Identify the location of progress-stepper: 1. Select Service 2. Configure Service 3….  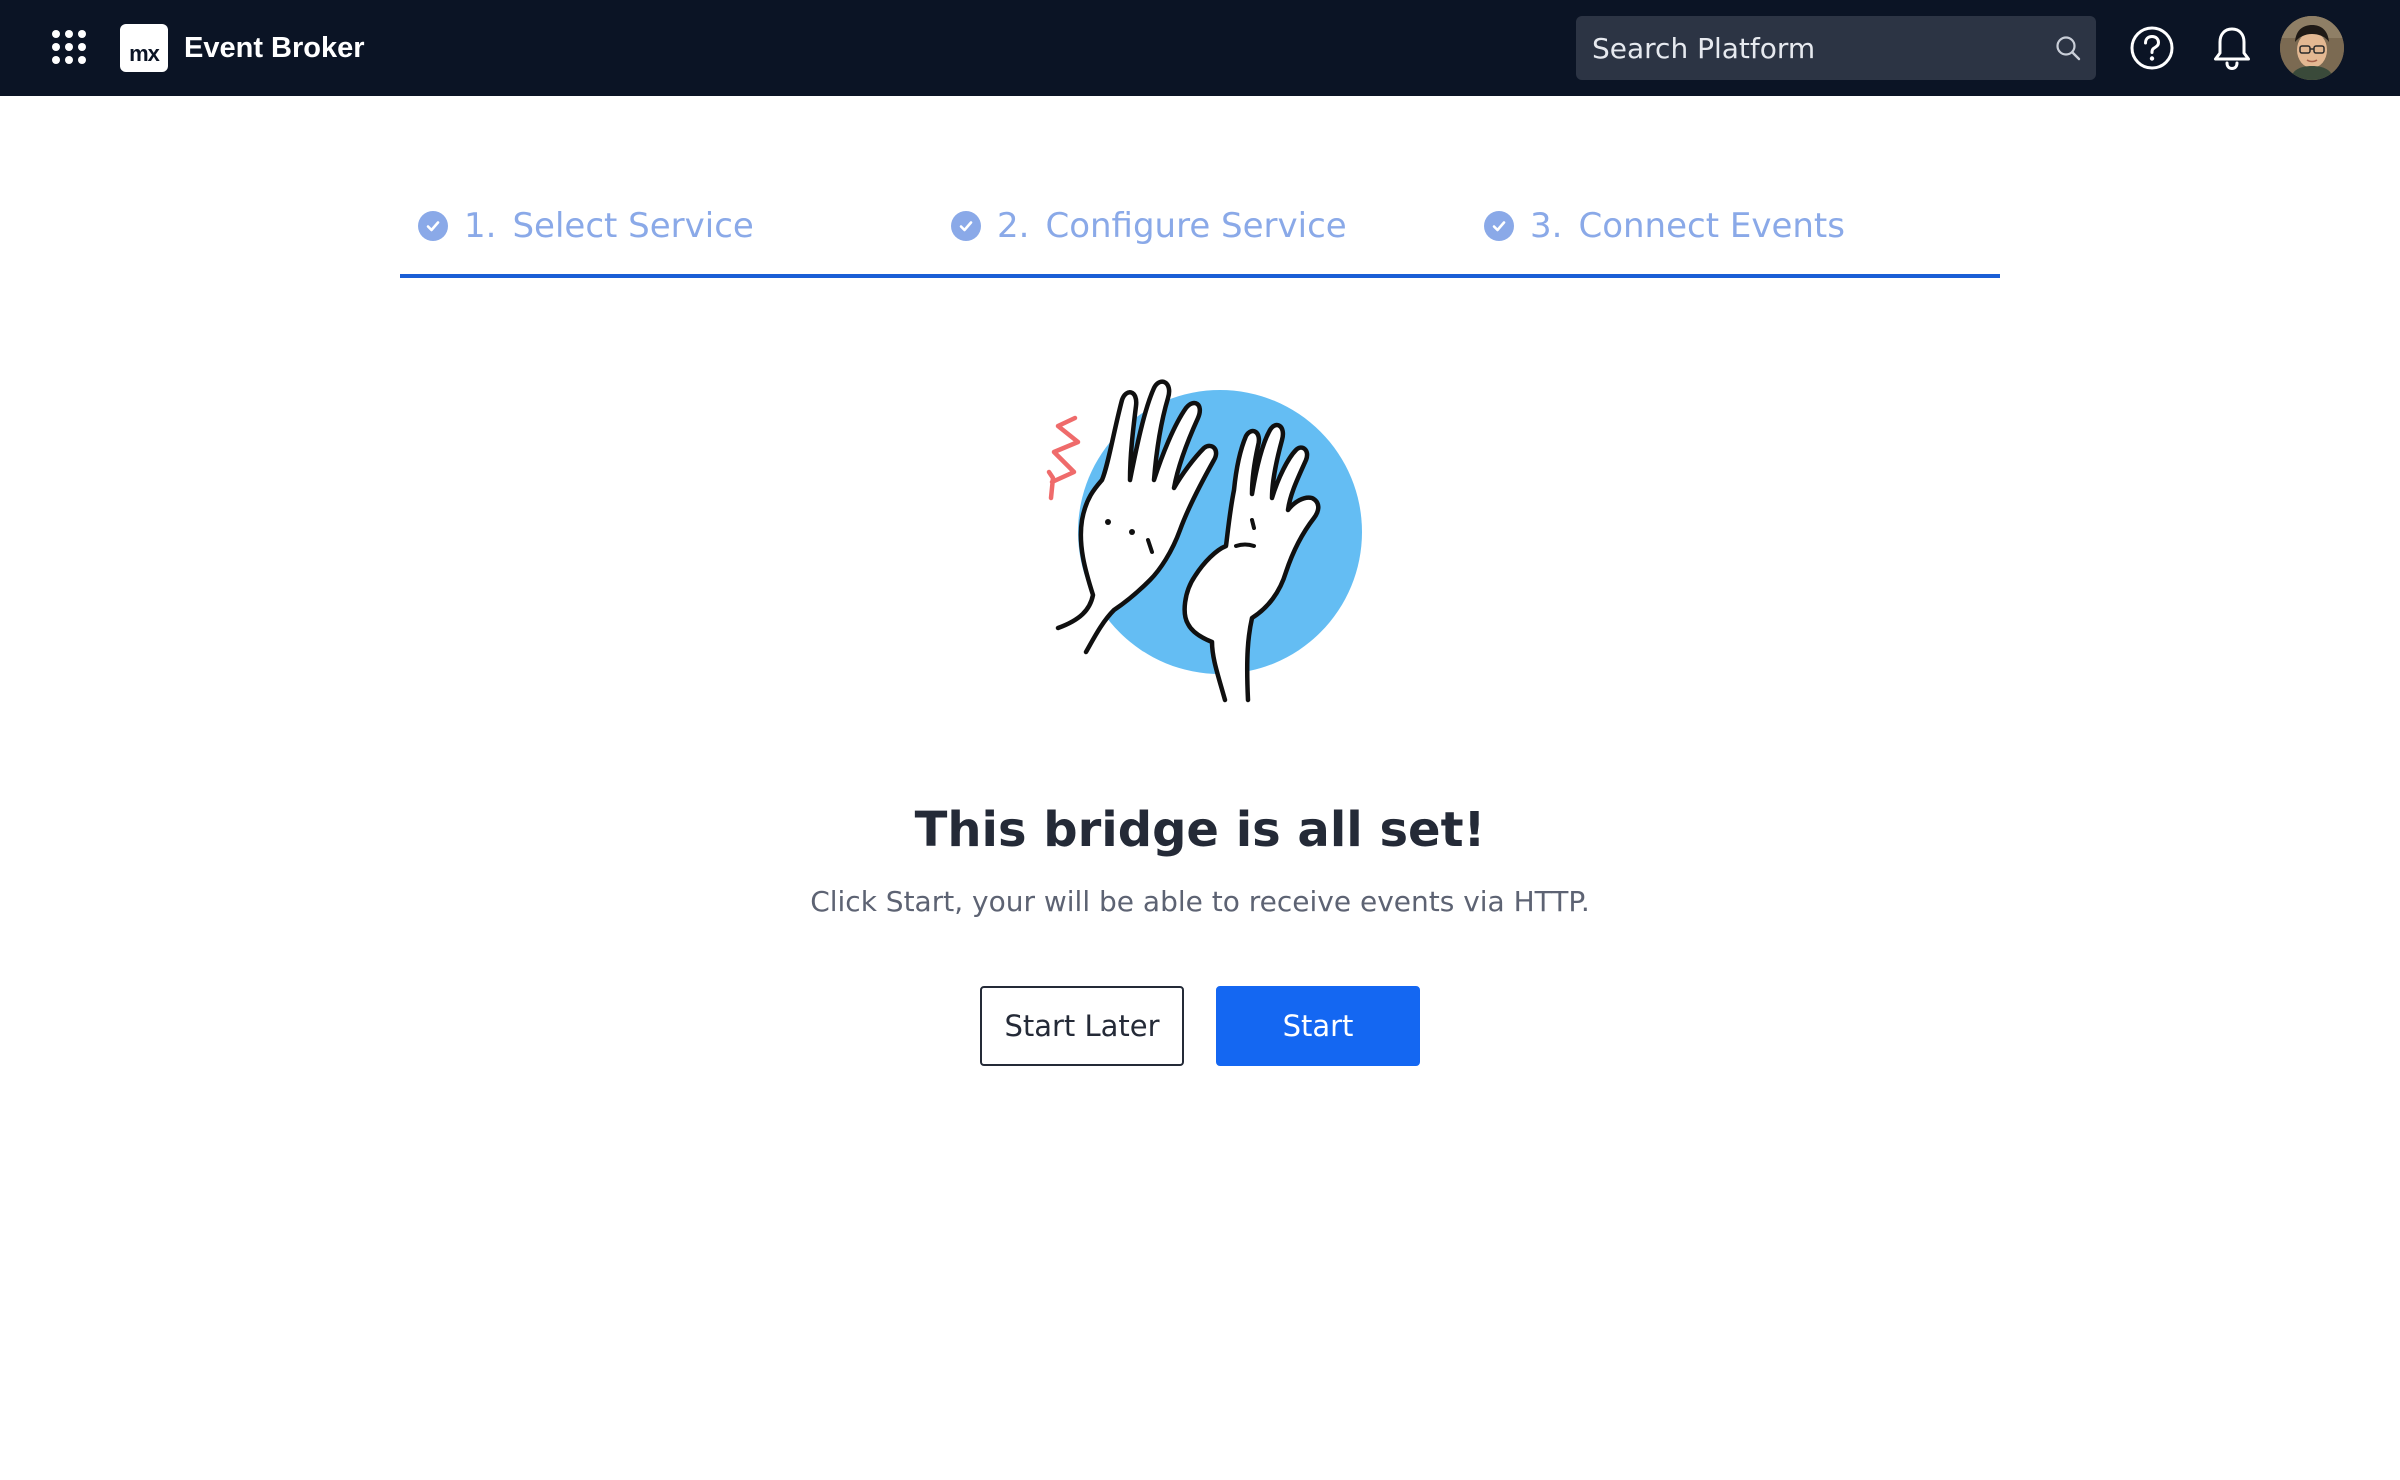
(1200, 235).